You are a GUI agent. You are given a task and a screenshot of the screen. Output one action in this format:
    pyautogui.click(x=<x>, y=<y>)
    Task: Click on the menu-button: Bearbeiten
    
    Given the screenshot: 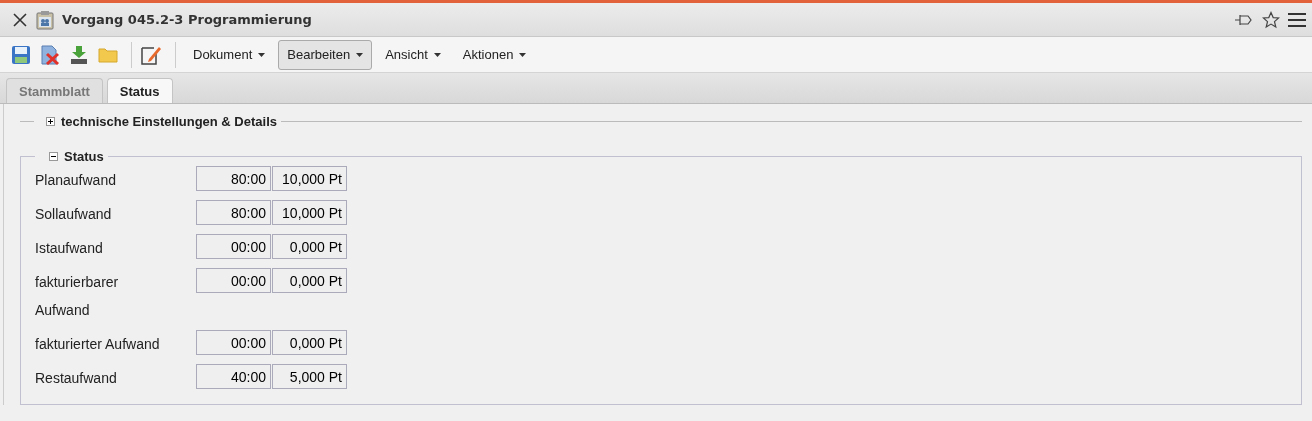 What is the action you would take?
    pyautogui.click(x=325, y=54)
    